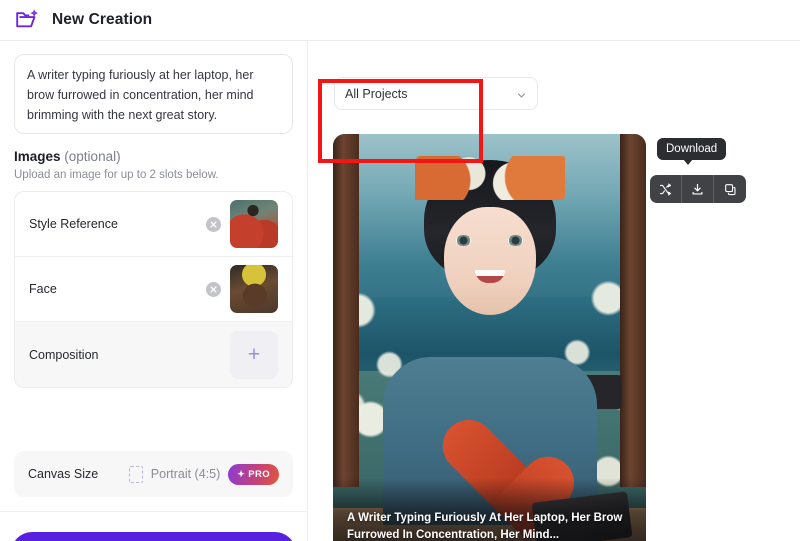  I want to click on copy-icon, so click(730, 189).